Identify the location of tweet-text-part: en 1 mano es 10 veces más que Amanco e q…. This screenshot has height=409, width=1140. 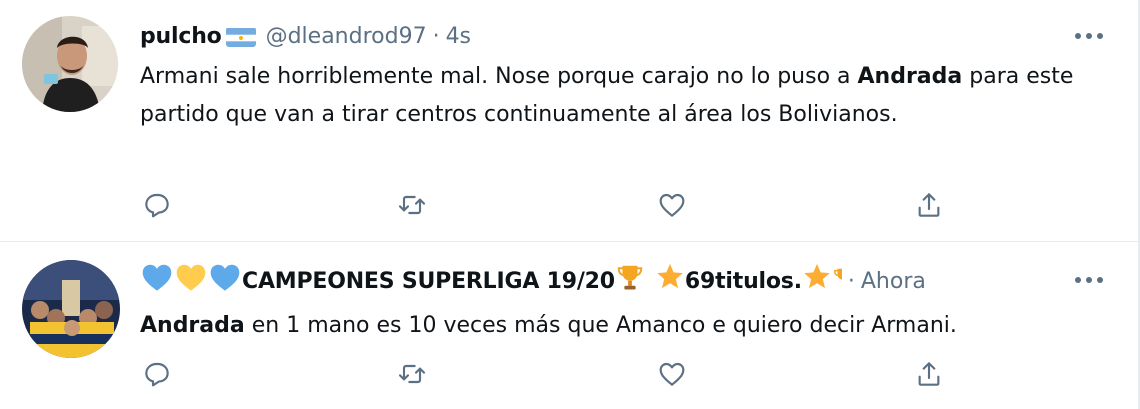
(600, 325).